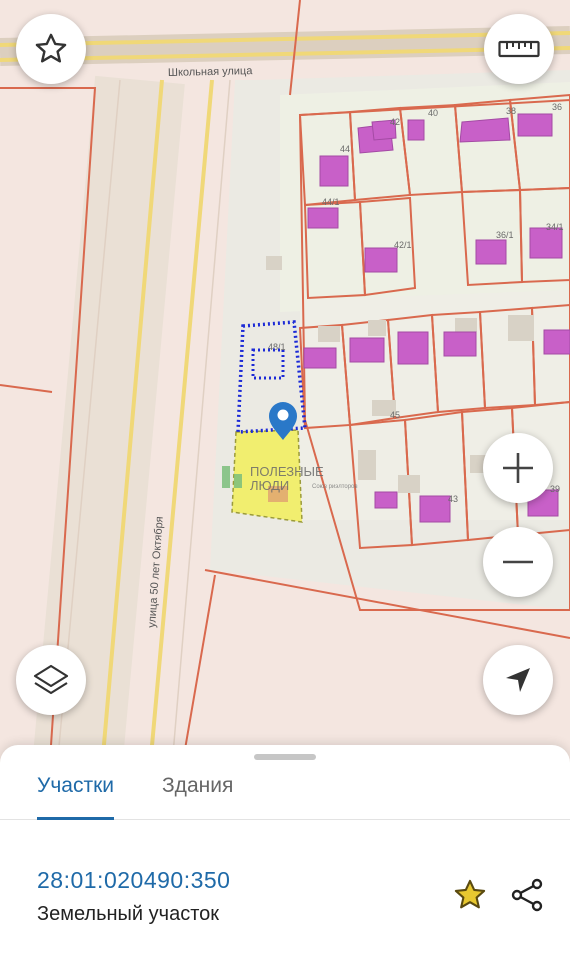 Image resolution: width=570 pixels, height=960 pixels. What do you see at coordinates (555, 227) in the screenshot?
I see `house-number: 34/1` at bounding box center [555, 227].